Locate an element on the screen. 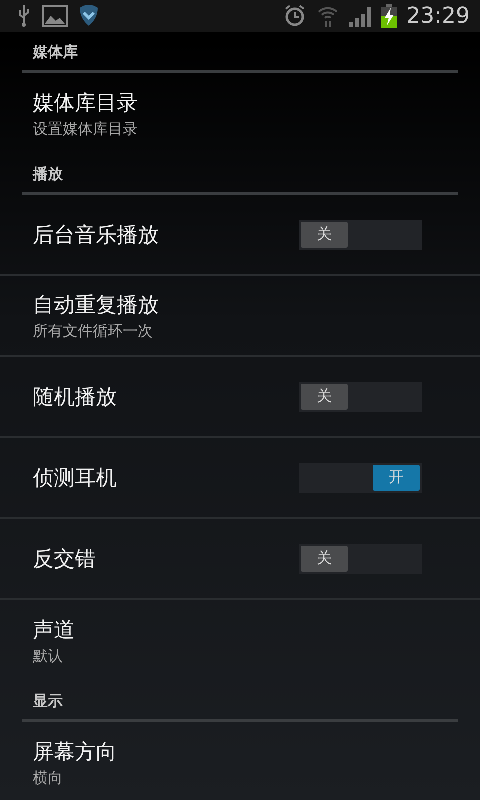  battery-charging-icon is located at coordinates (388, 16).